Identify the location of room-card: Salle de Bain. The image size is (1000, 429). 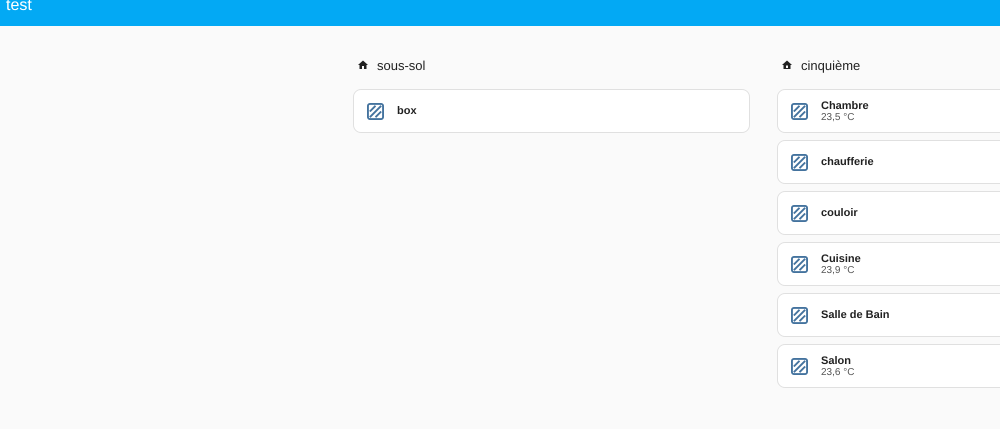
(888, 315).